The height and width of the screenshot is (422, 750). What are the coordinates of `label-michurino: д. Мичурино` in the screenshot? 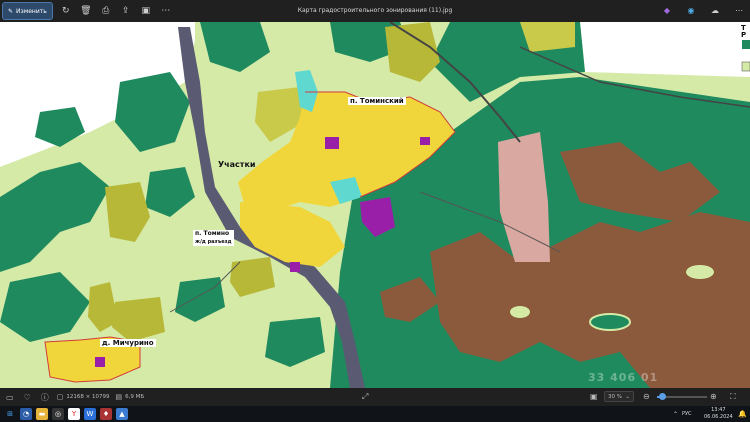 It's located at (128, 343).